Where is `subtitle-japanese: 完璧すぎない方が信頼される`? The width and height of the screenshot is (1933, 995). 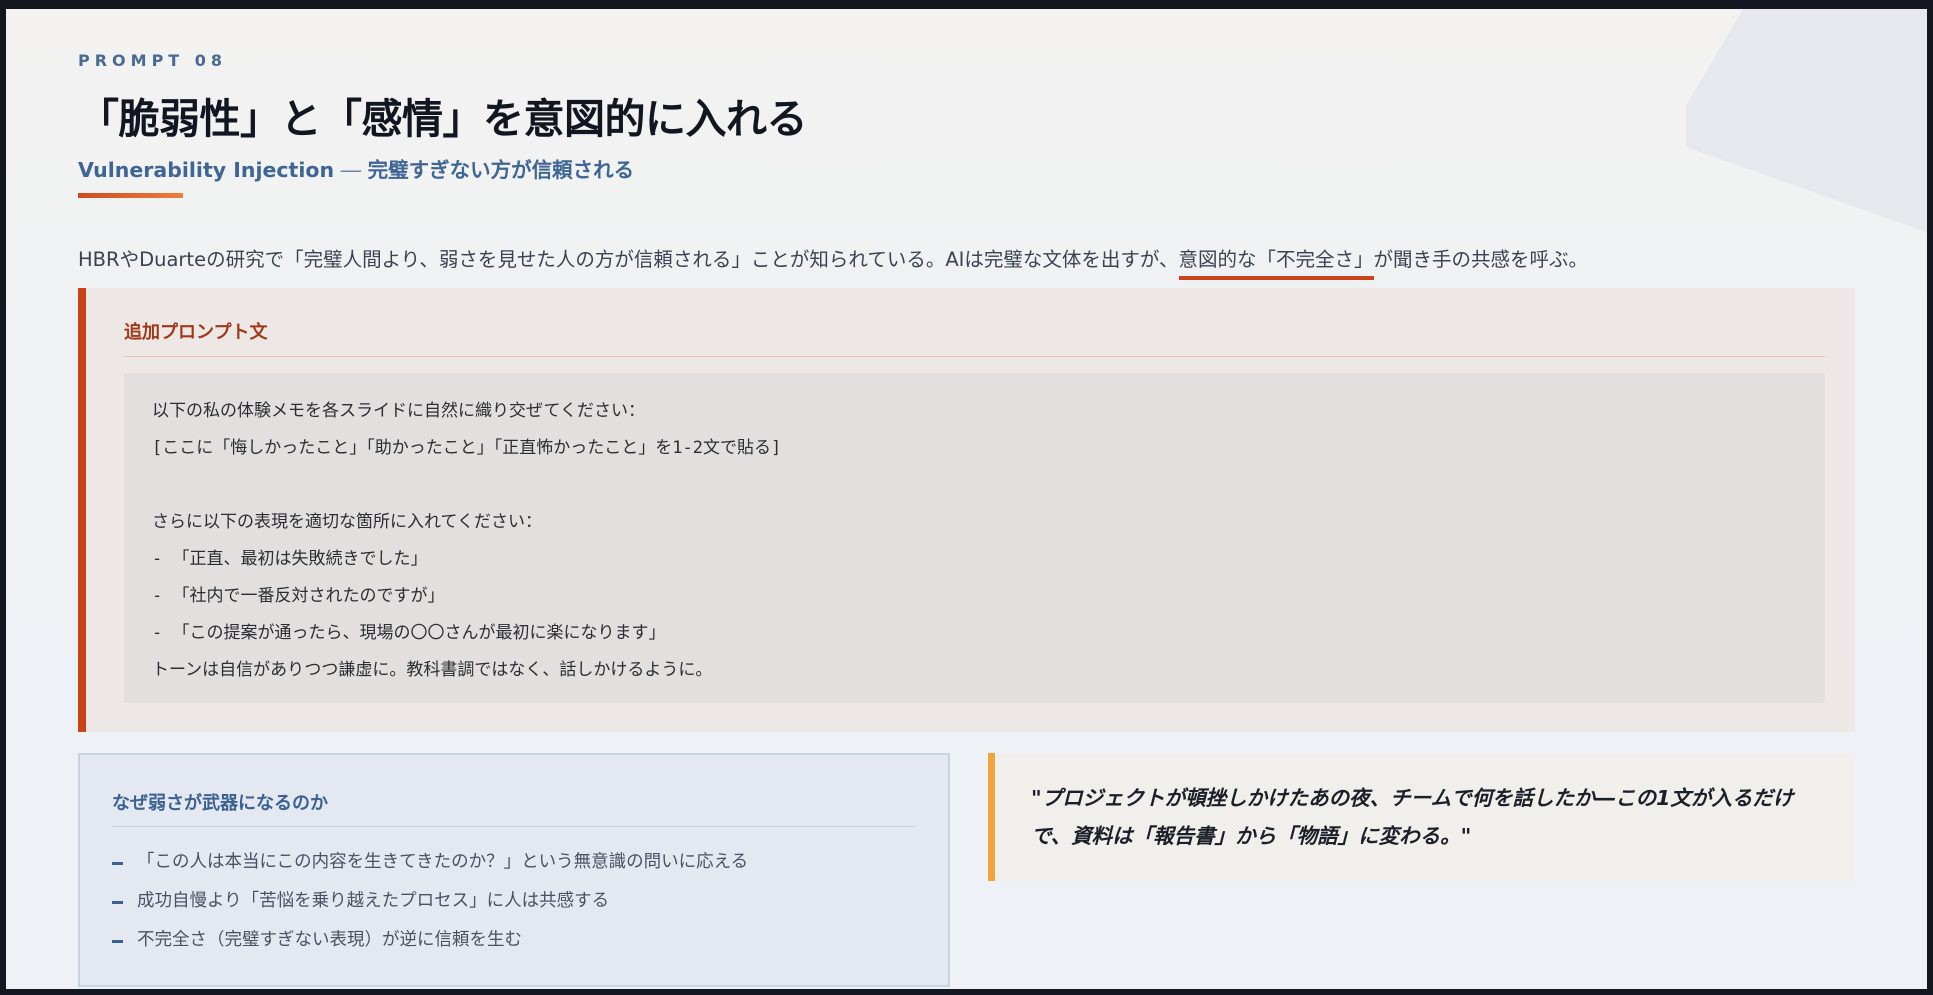 subtitle-japanese: 完璧すぎない方が信頼される is located at coordinates (501, 170).